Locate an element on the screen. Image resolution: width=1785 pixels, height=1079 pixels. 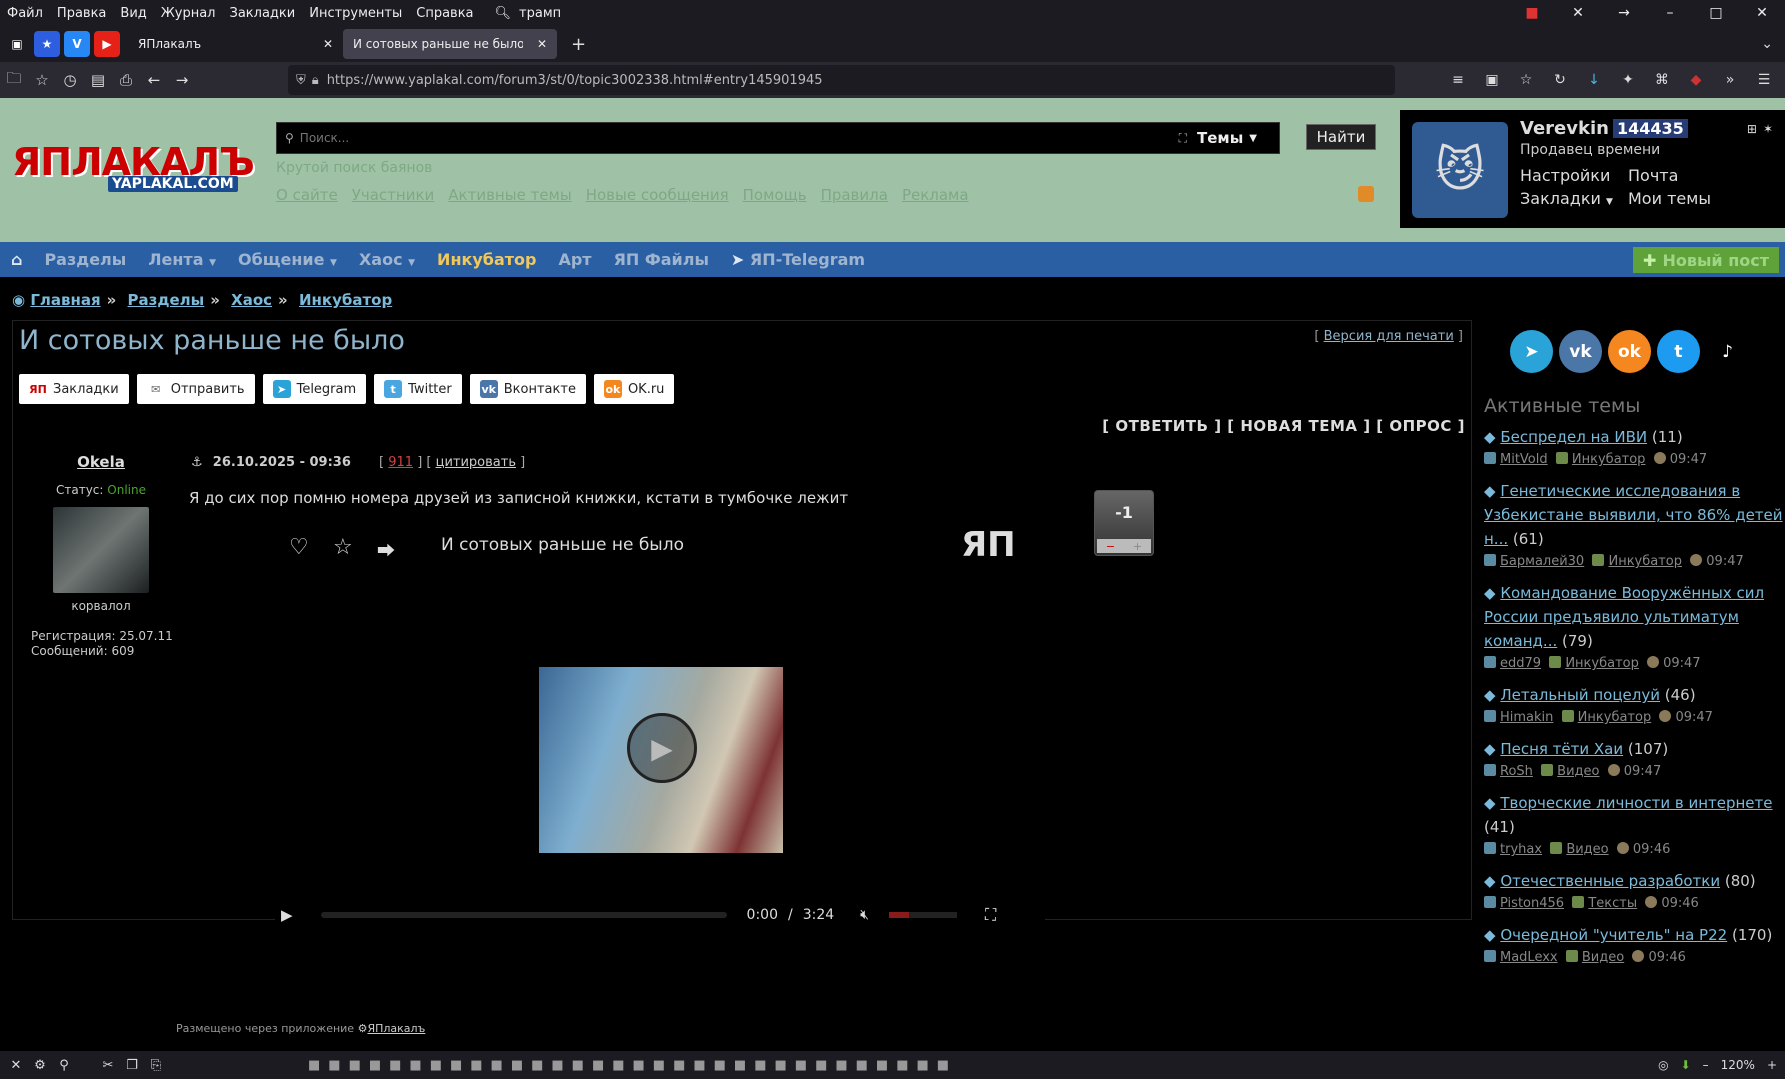
nav-files: ЯП Файлы is located at coordinates (661, 259).